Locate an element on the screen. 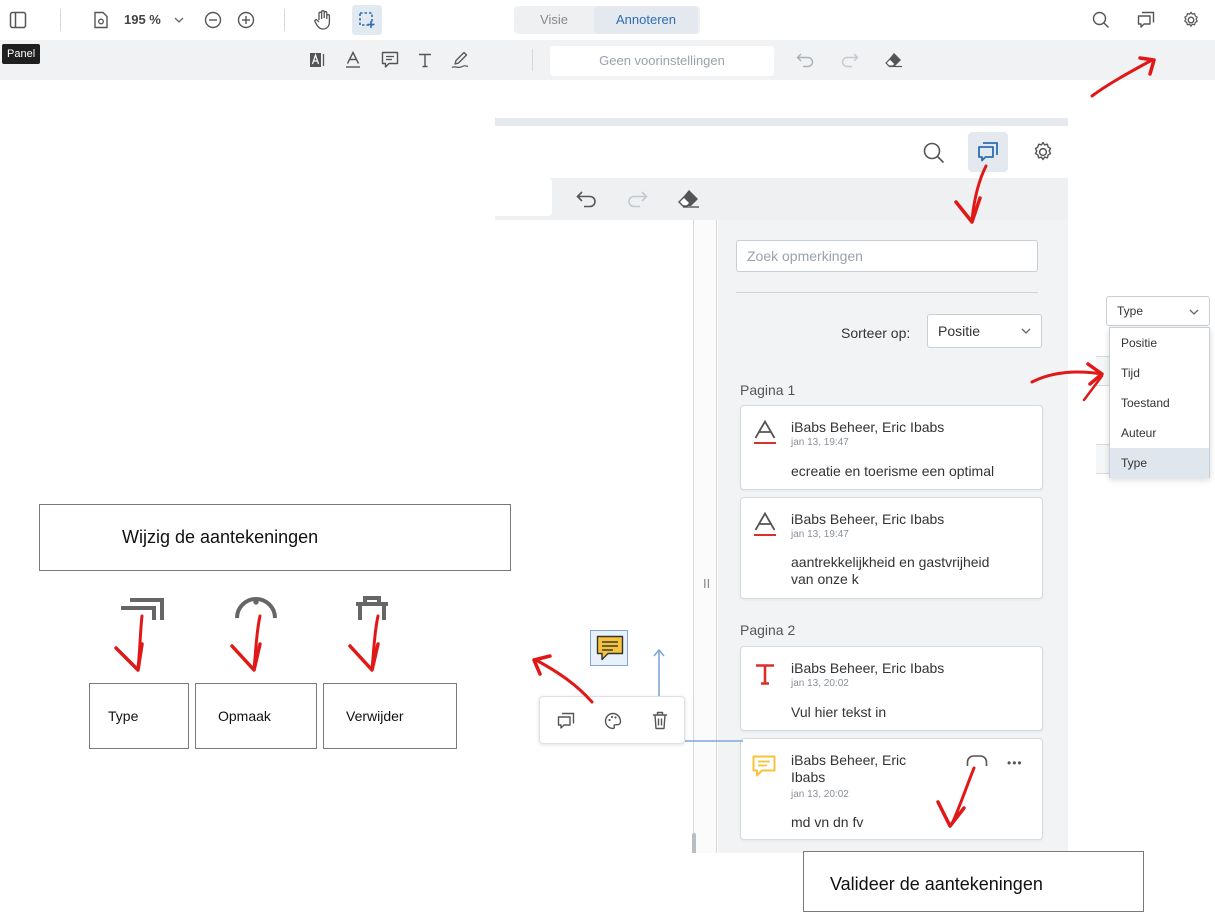  preset-field: Geen voorinstellingen is located at coordinates (662, 61).